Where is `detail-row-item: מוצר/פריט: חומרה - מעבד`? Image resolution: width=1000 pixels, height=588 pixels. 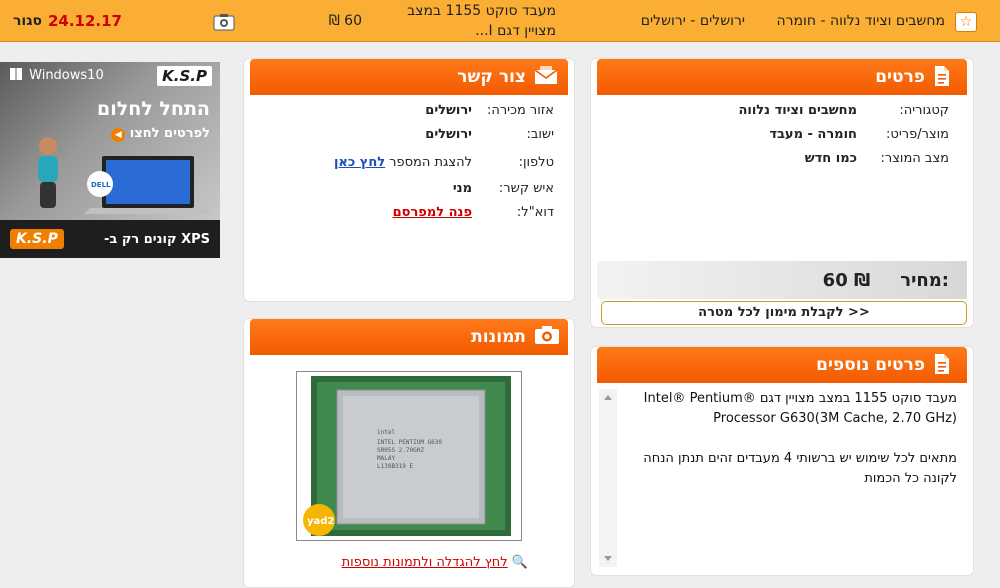 detail-row-item: מוצר/פריט: חומרה - מעבד is located at coordinates (775, 138).